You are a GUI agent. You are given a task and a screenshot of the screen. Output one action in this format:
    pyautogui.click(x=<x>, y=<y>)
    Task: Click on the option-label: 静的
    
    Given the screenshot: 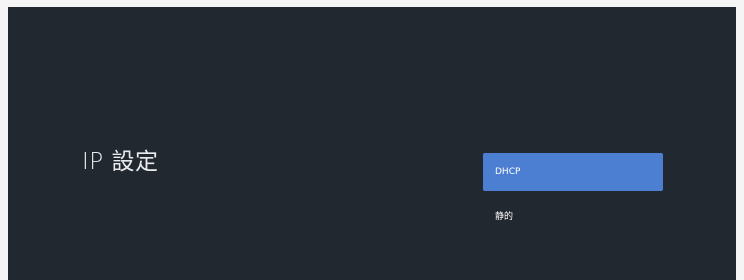 What is the action you would take?
    pyautogui.click(x=504, y=216)
    